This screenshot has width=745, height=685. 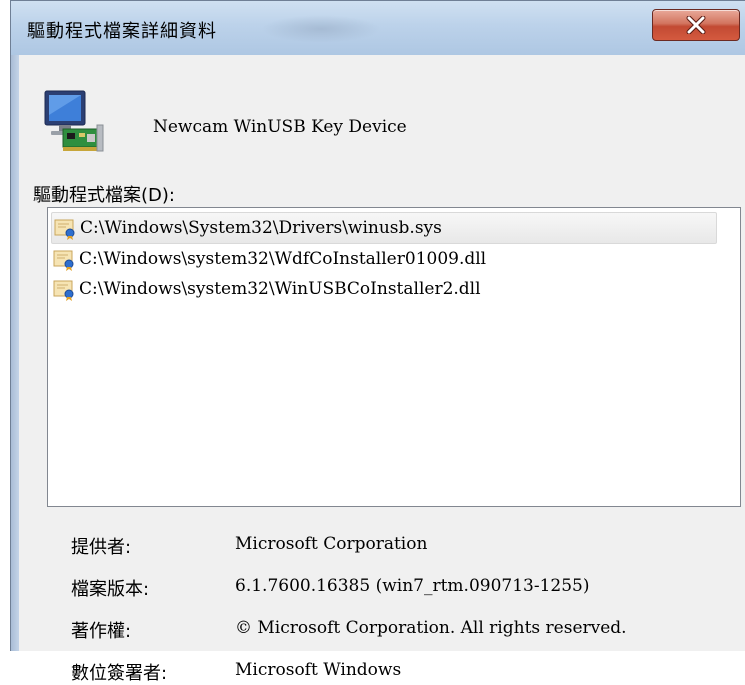 I want to click on close-button, so click(x=696, y=25).